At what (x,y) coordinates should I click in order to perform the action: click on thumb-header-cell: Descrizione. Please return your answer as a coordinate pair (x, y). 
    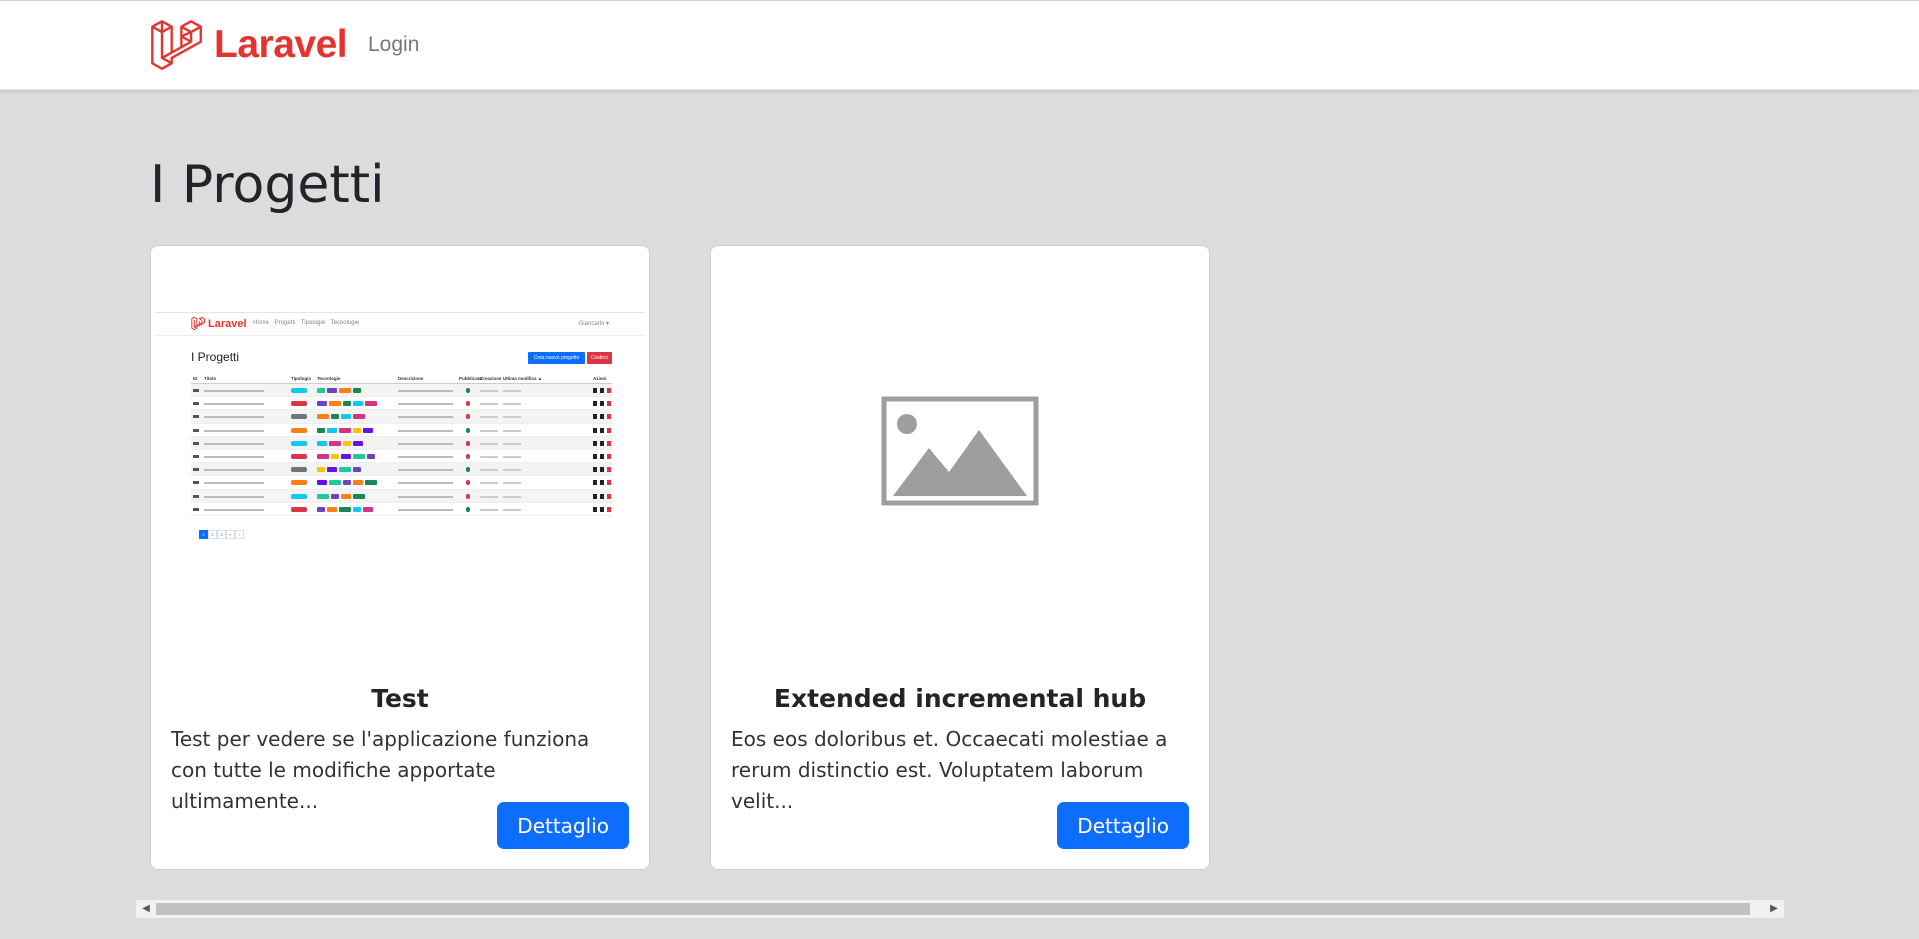
    Looking at the image, I should click on (411, 378).